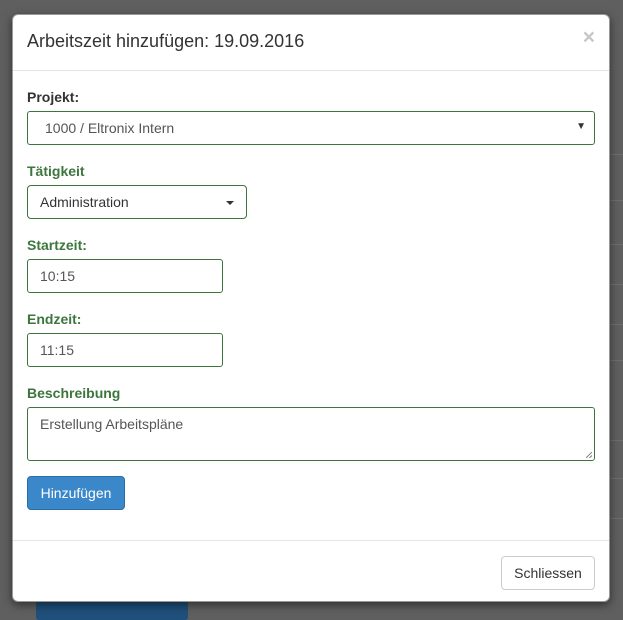  Describe the element at coordinates (54, 319) in the screenshot. I see `endzeit-label: Endzeit:` at that location.